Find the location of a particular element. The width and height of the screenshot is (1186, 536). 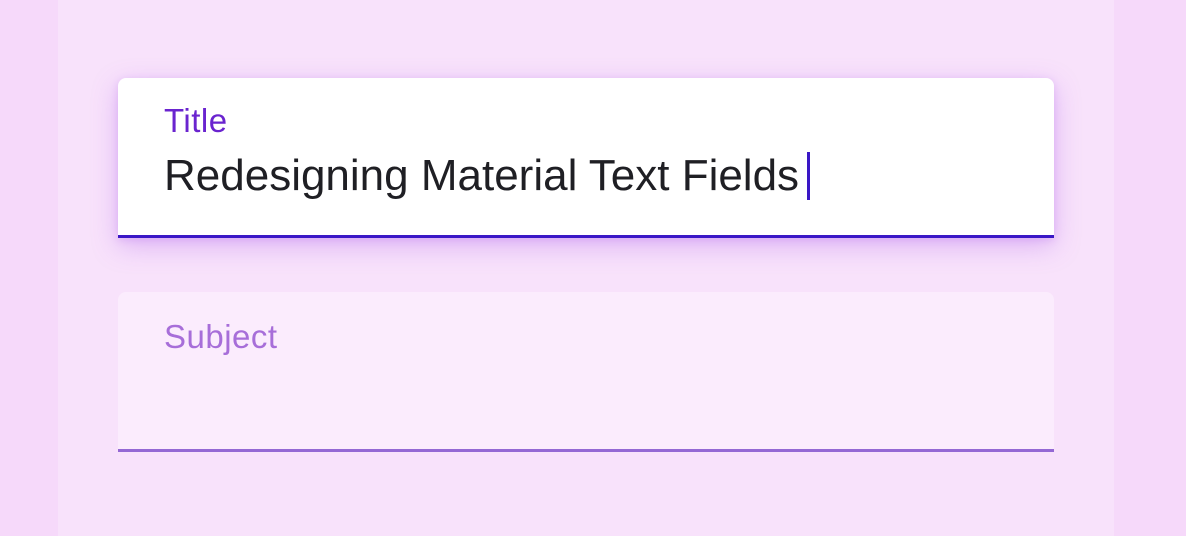

subject-field-label: Subject is located at coordinates (221, 336).